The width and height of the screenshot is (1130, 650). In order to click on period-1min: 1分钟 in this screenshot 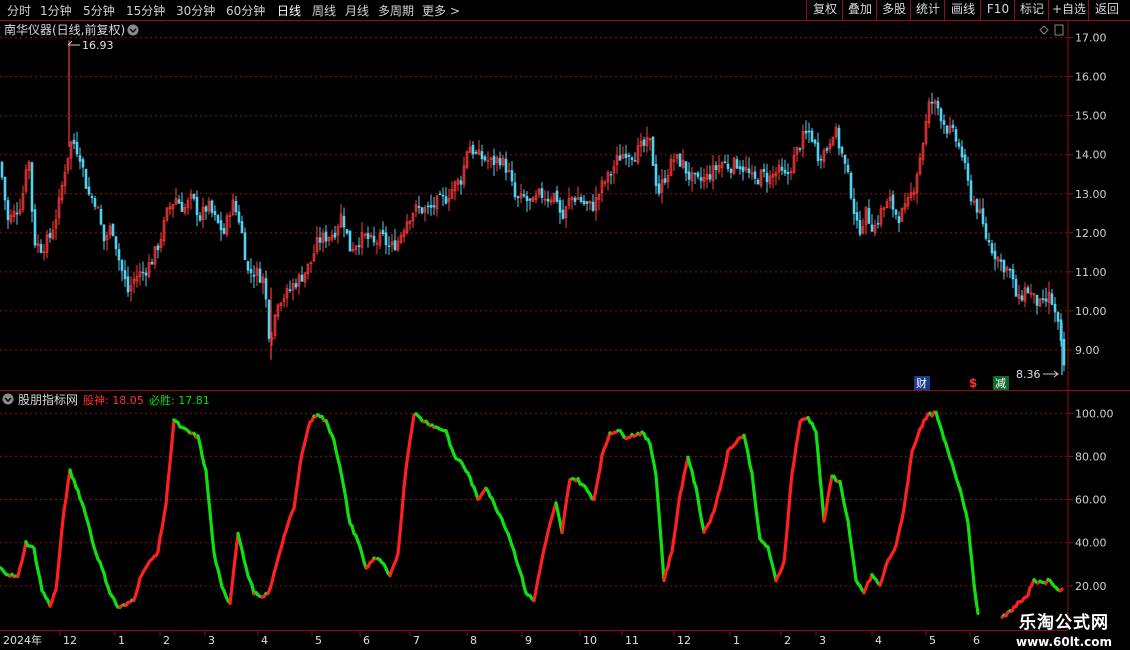, I will do `click(56, 10)`.